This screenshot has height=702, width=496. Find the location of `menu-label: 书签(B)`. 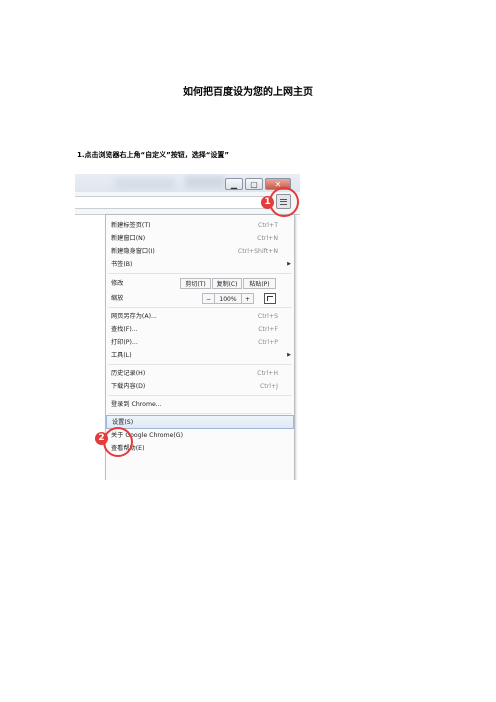

menu-label: 书签(B) is located at coordinates (122, 264).